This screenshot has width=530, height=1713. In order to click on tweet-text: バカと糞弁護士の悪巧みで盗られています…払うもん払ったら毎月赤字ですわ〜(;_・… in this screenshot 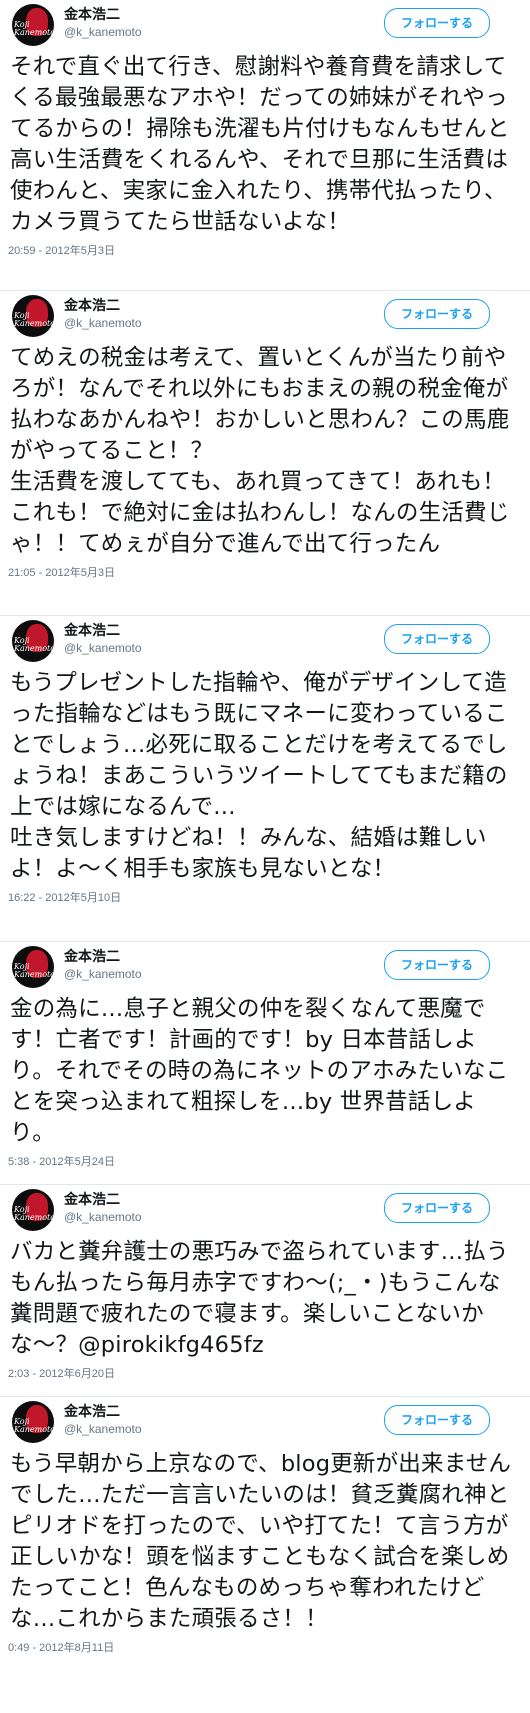, I will do `click(259, 1298)`.